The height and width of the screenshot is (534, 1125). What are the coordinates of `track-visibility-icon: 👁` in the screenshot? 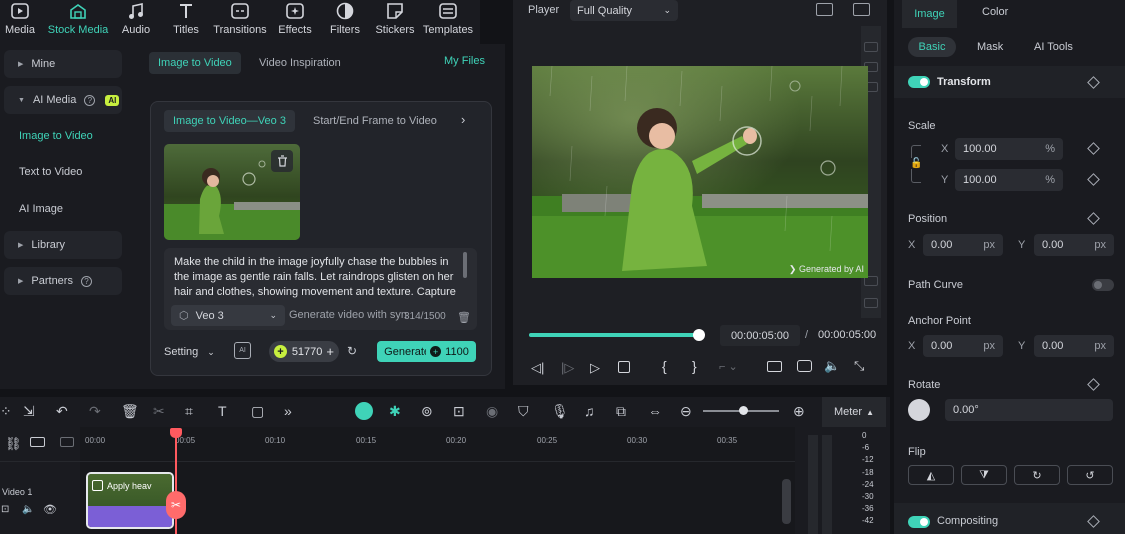 It's located at (50, 509).